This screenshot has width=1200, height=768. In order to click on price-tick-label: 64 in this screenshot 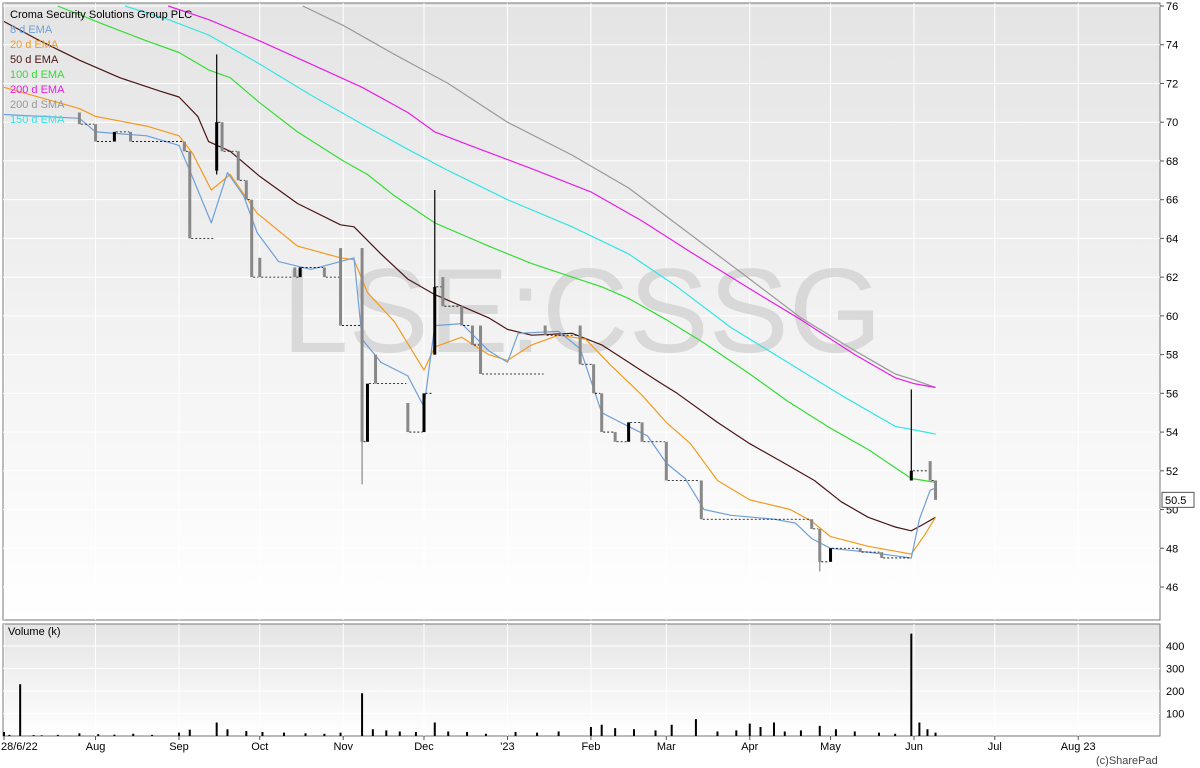, I will do `click(1172, 239)`.